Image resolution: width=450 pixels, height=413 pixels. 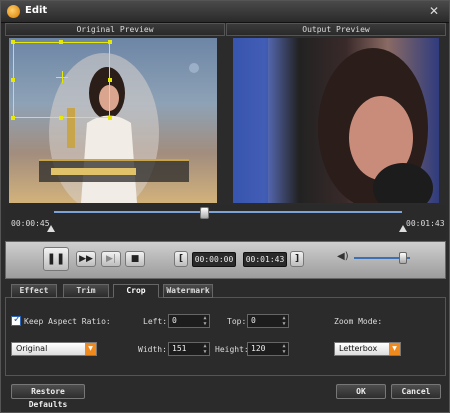 I want to click on title-bar: Edit ✕, so click(x=225, y=12).